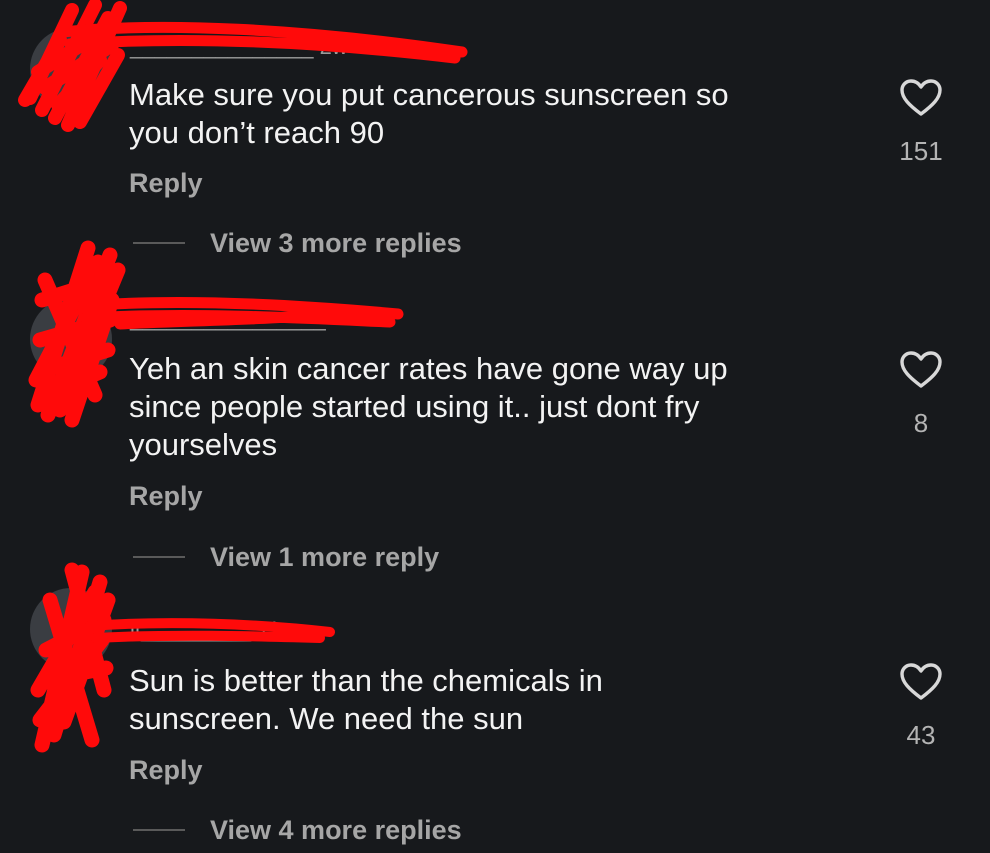  I want to click on view-more-replies: View 1 more reply, so click(286, 557).